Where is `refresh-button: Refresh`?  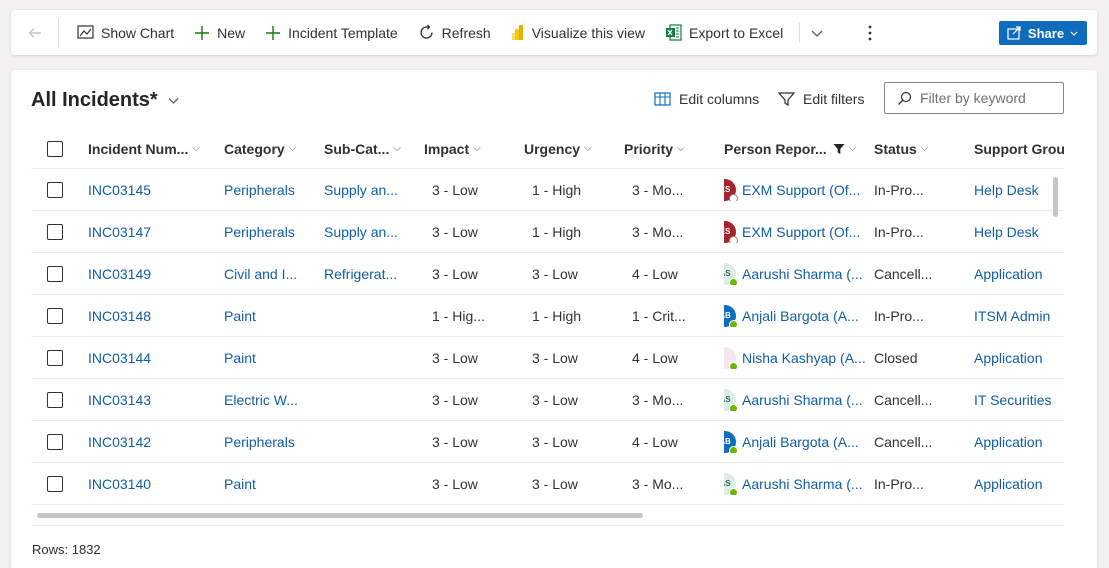 refresh-button: Refresh is located at coordinates (454, 32).